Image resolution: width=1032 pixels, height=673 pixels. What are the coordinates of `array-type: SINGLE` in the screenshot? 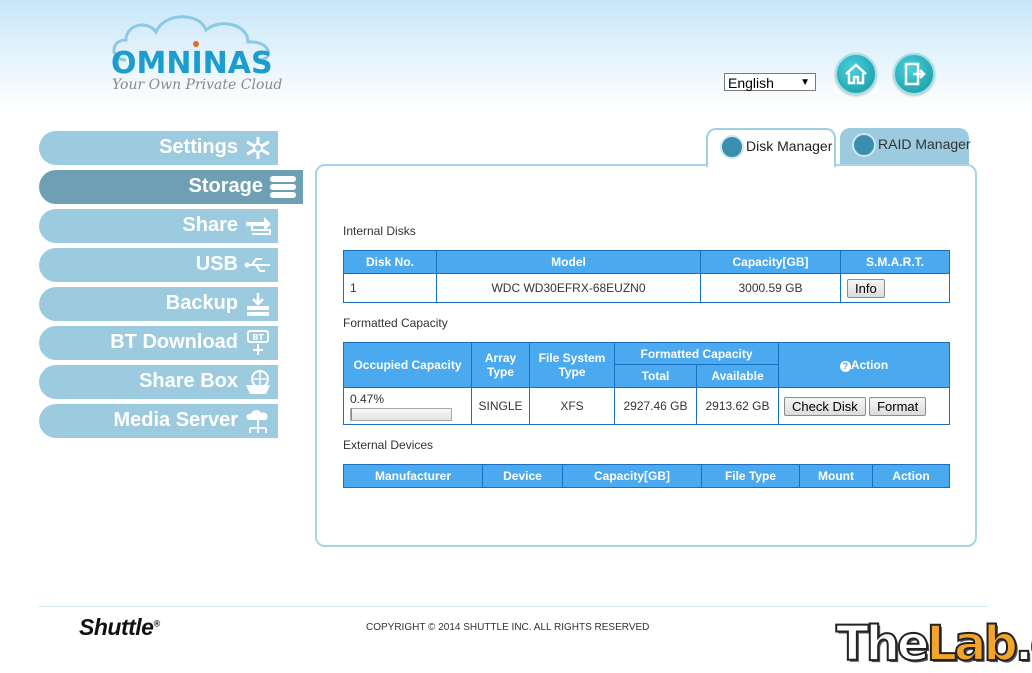 It's located at (500, 406).